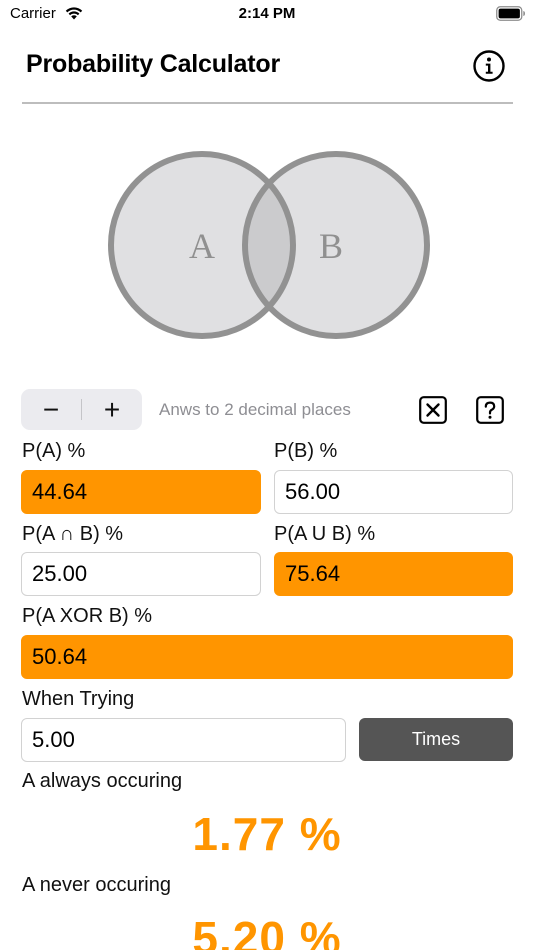 The height and width of the screenshot is (950, 534). Describe the element at coordinates (436, 739) in the screenshot. I see `times-button: Times` at that location.